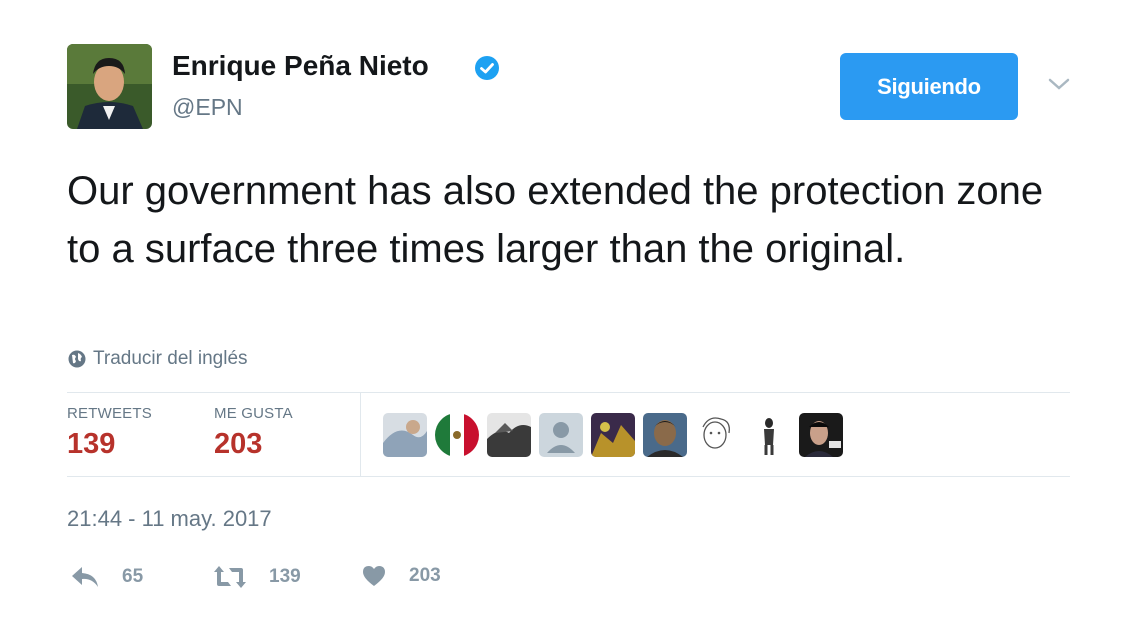 Image resolution: width=1140 pixels, height=641 pixels. What do you see at coordinates (133, 576) in the screenshot?
I see `reply-count: 65` at bounding box center [133, 576].